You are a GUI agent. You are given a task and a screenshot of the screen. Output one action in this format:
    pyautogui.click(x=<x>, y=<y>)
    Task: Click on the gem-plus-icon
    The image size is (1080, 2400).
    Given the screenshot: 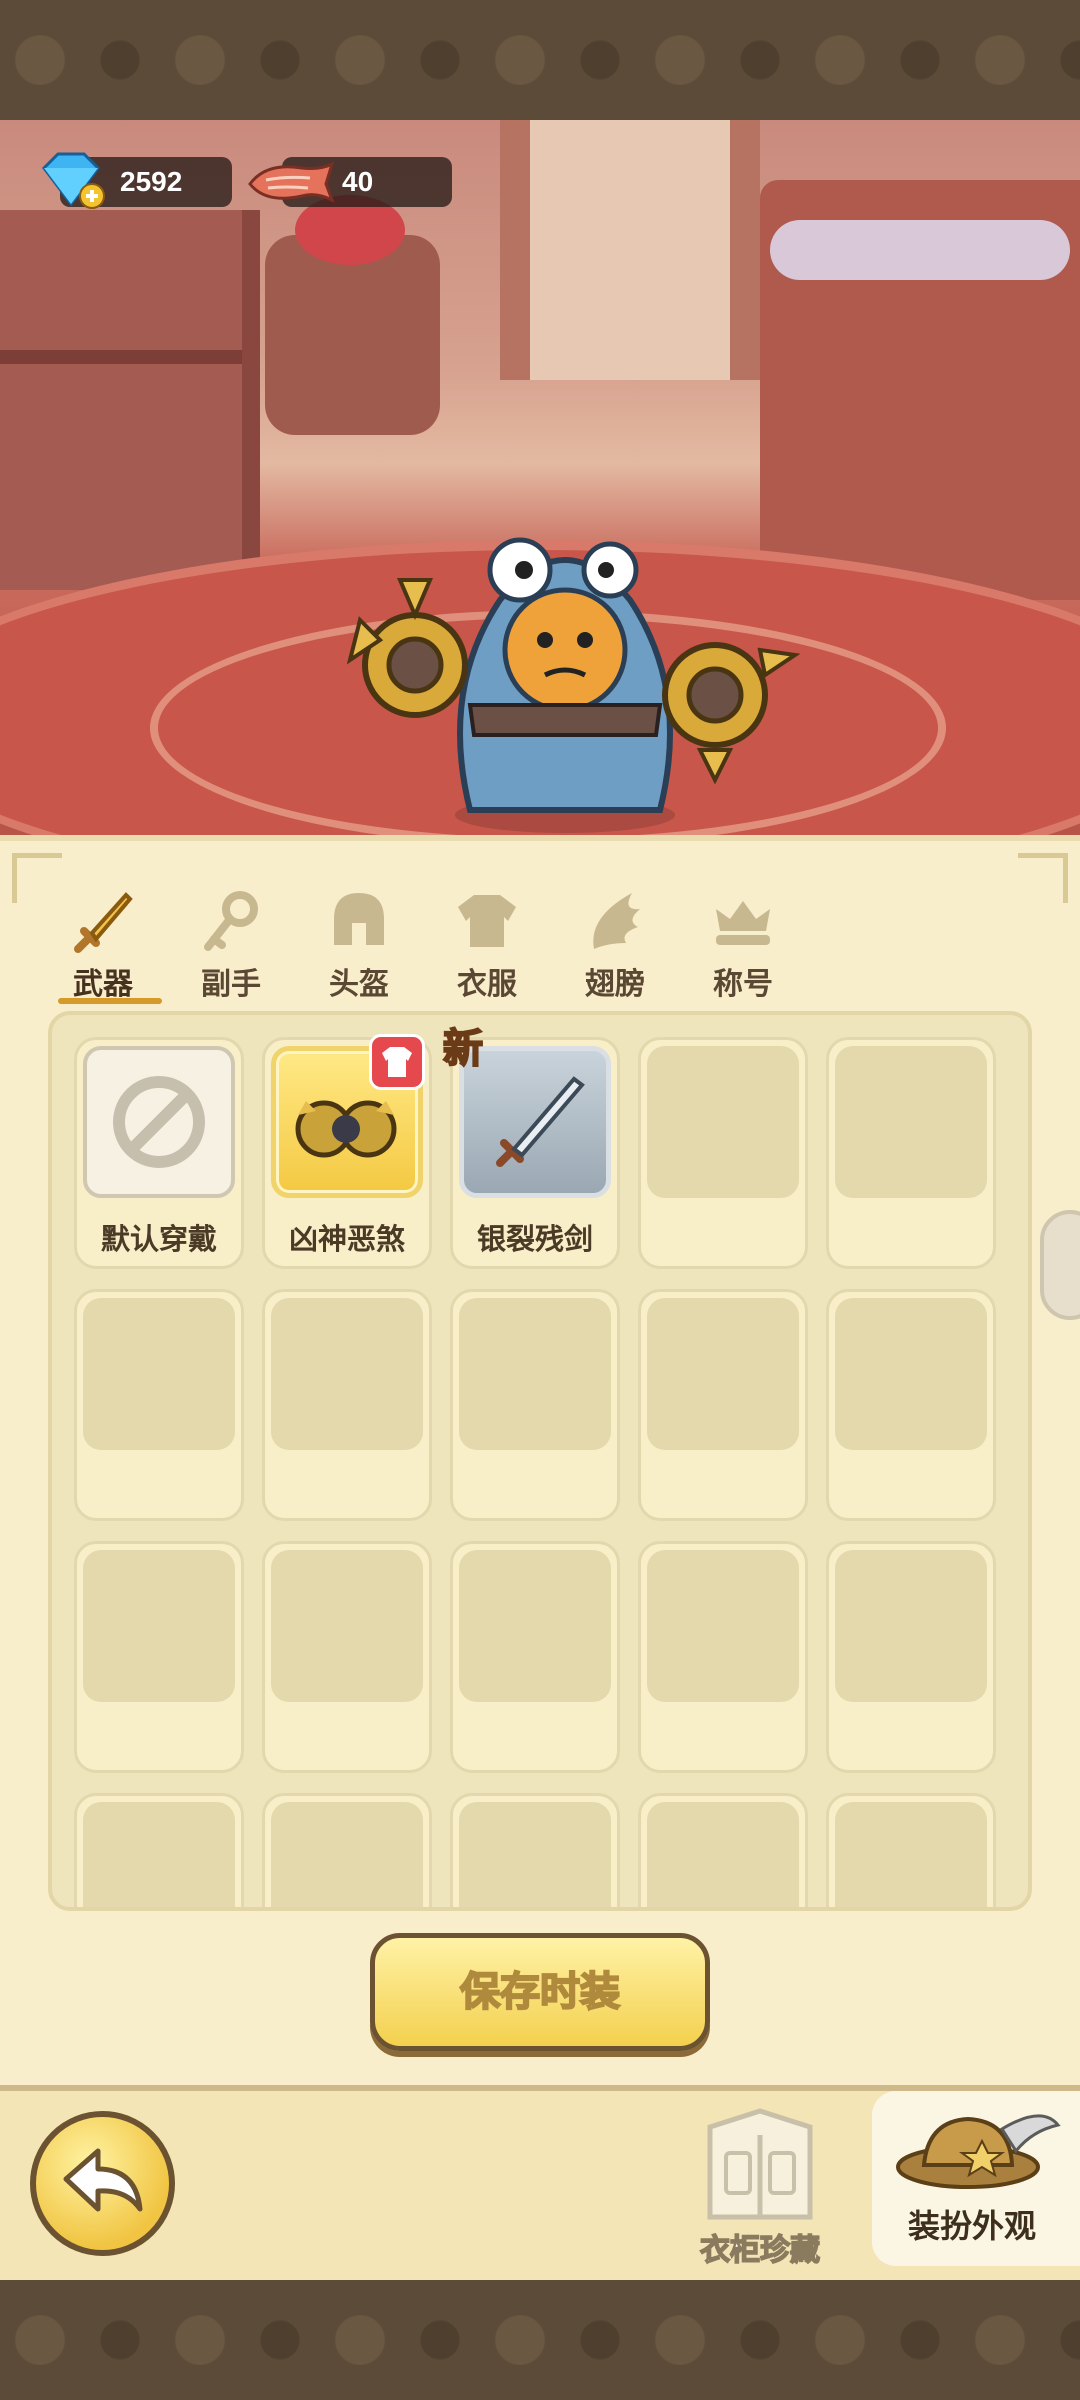 What is the action you would take?
    pyautogui.click(x=71, y=180)
    